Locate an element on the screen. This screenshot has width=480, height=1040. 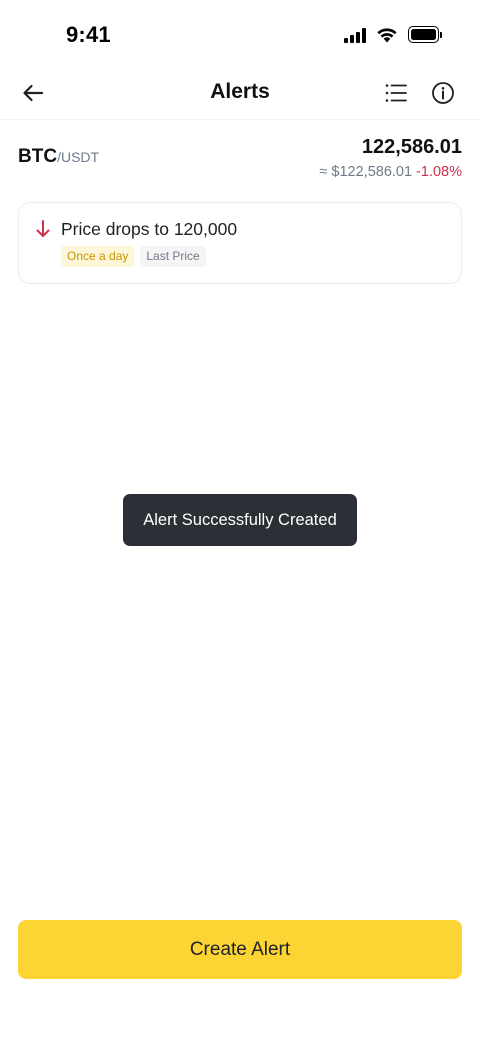
info-button is located at coordinates (443, 93).